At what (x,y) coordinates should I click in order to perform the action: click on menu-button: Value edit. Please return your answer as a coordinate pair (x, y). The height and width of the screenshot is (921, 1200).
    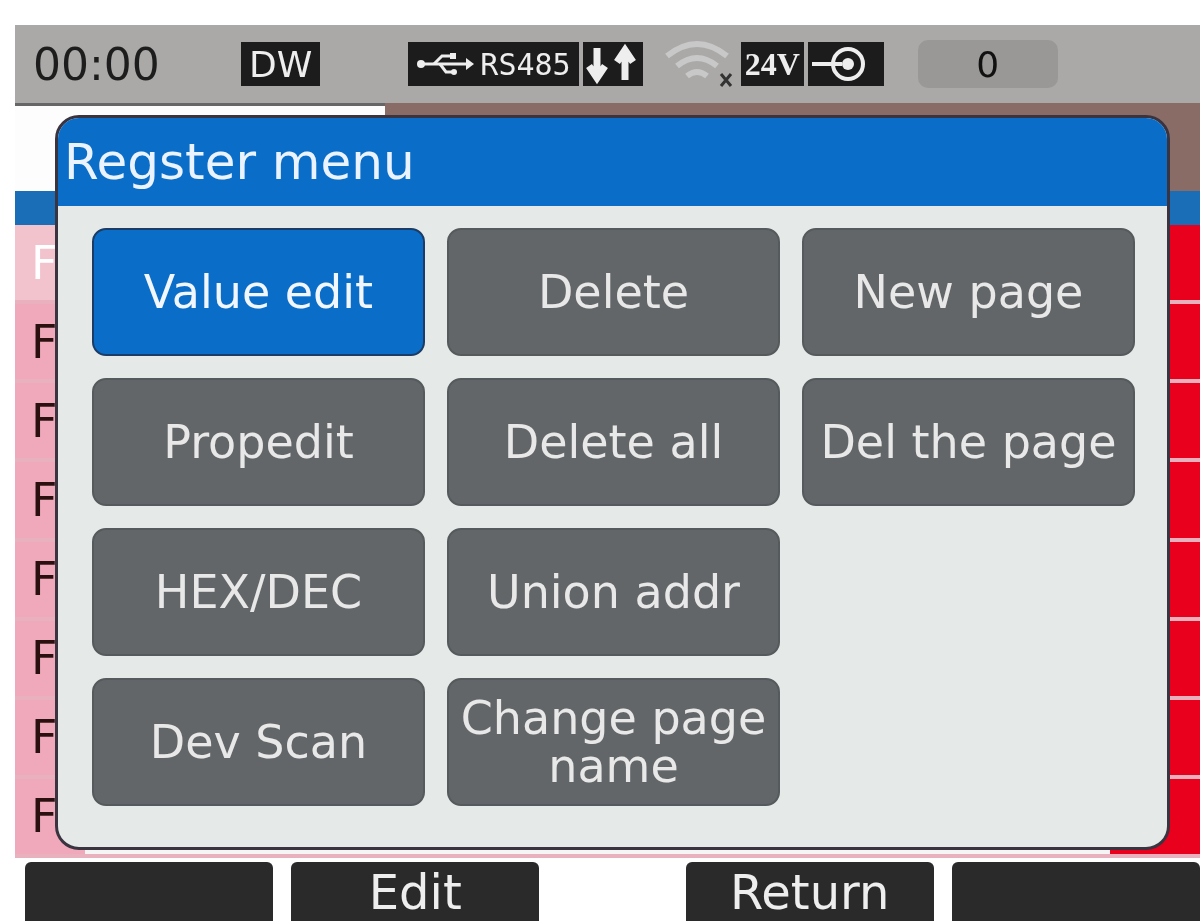
    Looking at the image, I should click on (258, 292).